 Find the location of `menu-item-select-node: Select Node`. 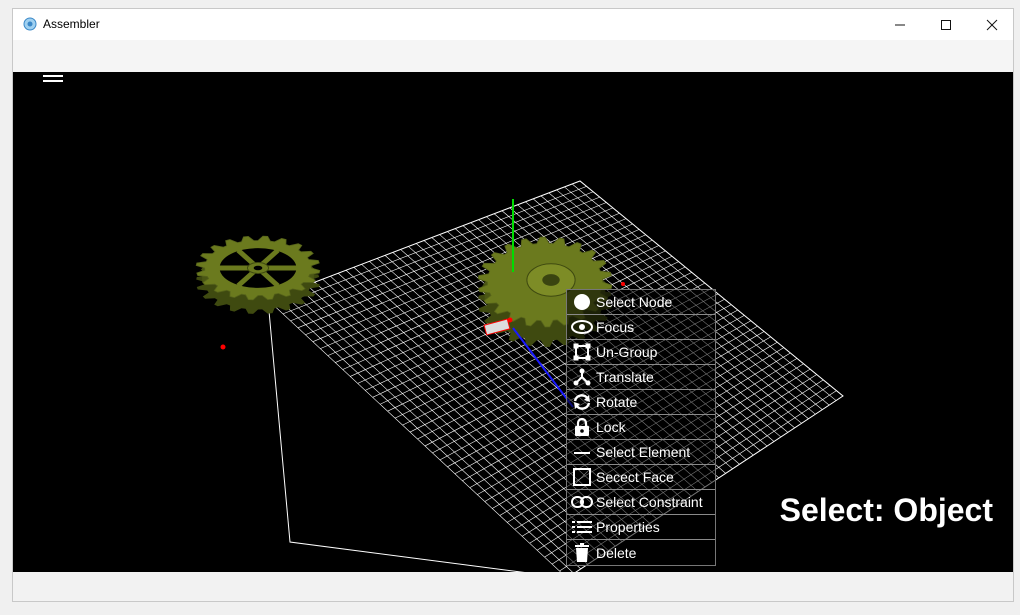

menu-item-select-node: Select Node is located at coordinates (641, 302).